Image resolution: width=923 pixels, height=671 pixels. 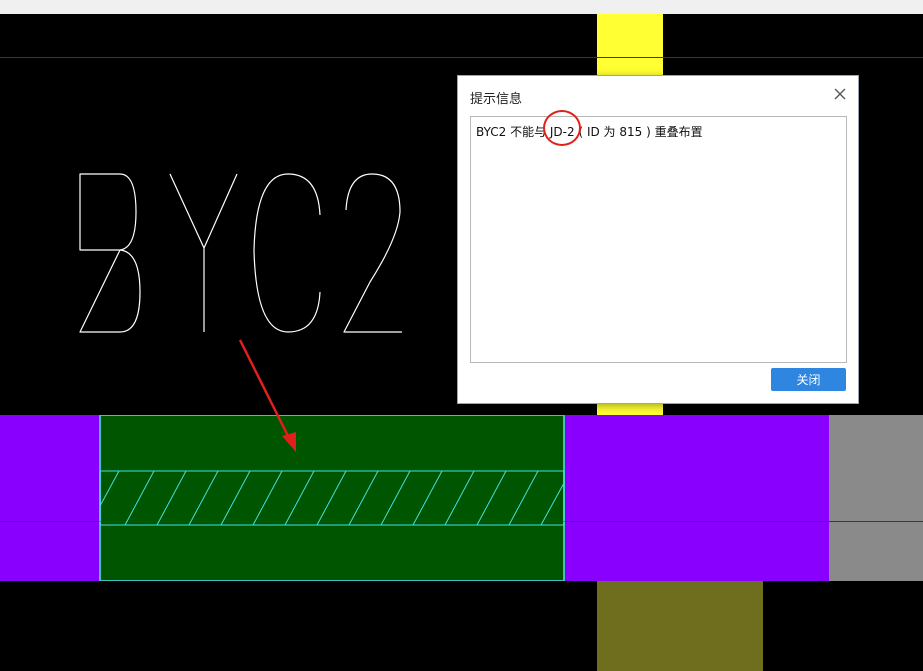 What do you see at coordinates (267, 395) in the screenshot?
I see `annotation-arrow` at bounding box center [267, 395].